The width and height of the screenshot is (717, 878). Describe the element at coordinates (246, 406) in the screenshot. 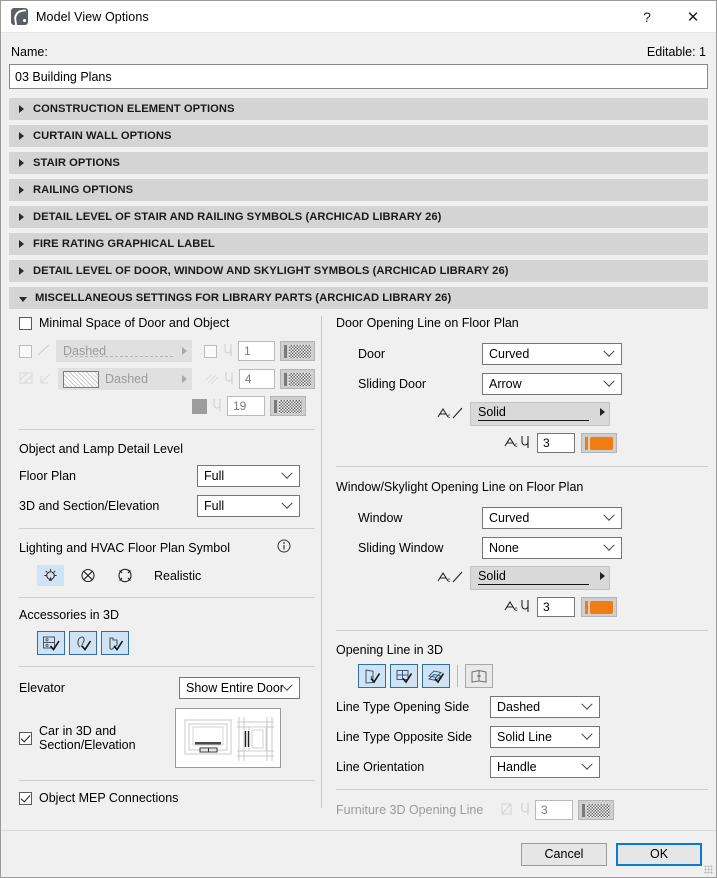

I see `pen-number-3: 19` at that location.